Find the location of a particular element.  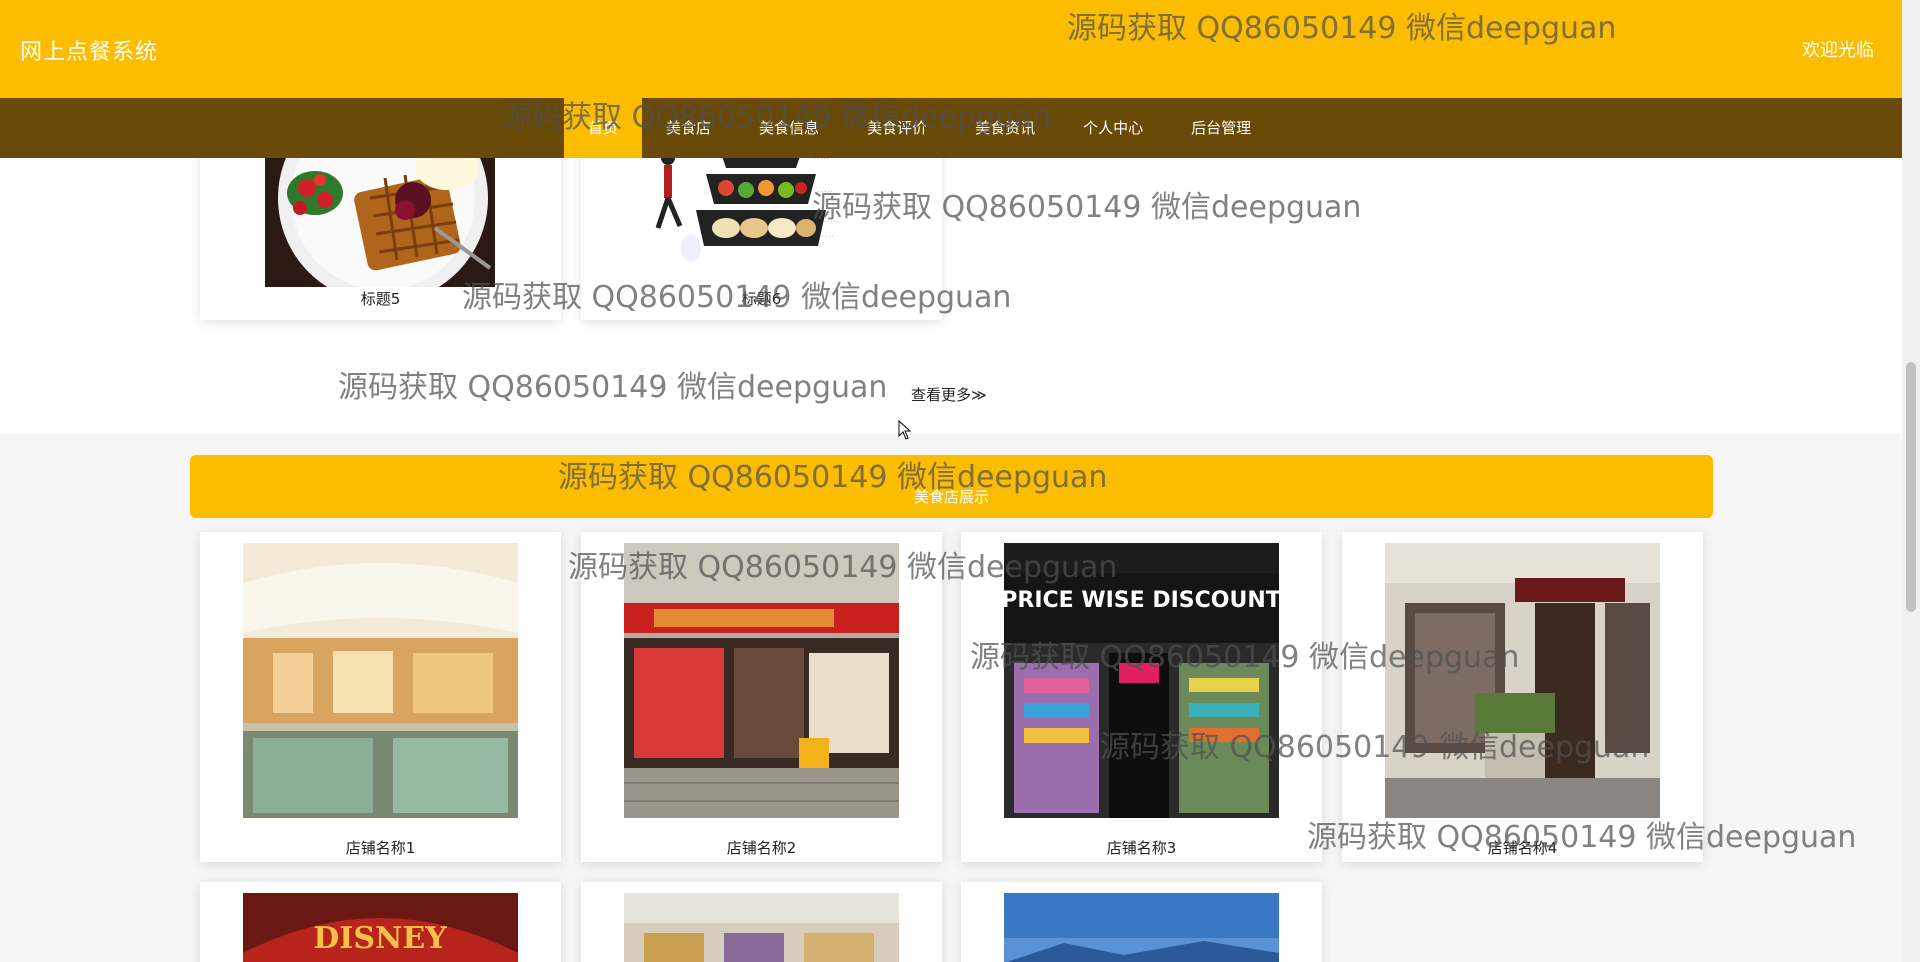

food-image is located at coordinates (380, 212).